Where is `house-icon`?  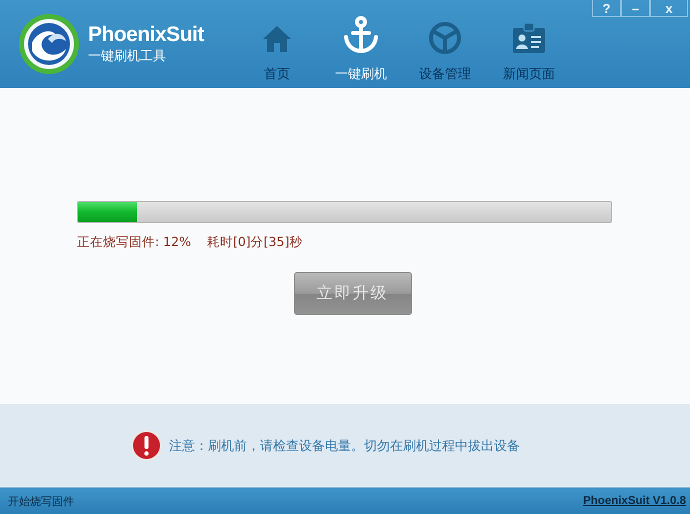 house-icon is located at coordinates (277, 39).